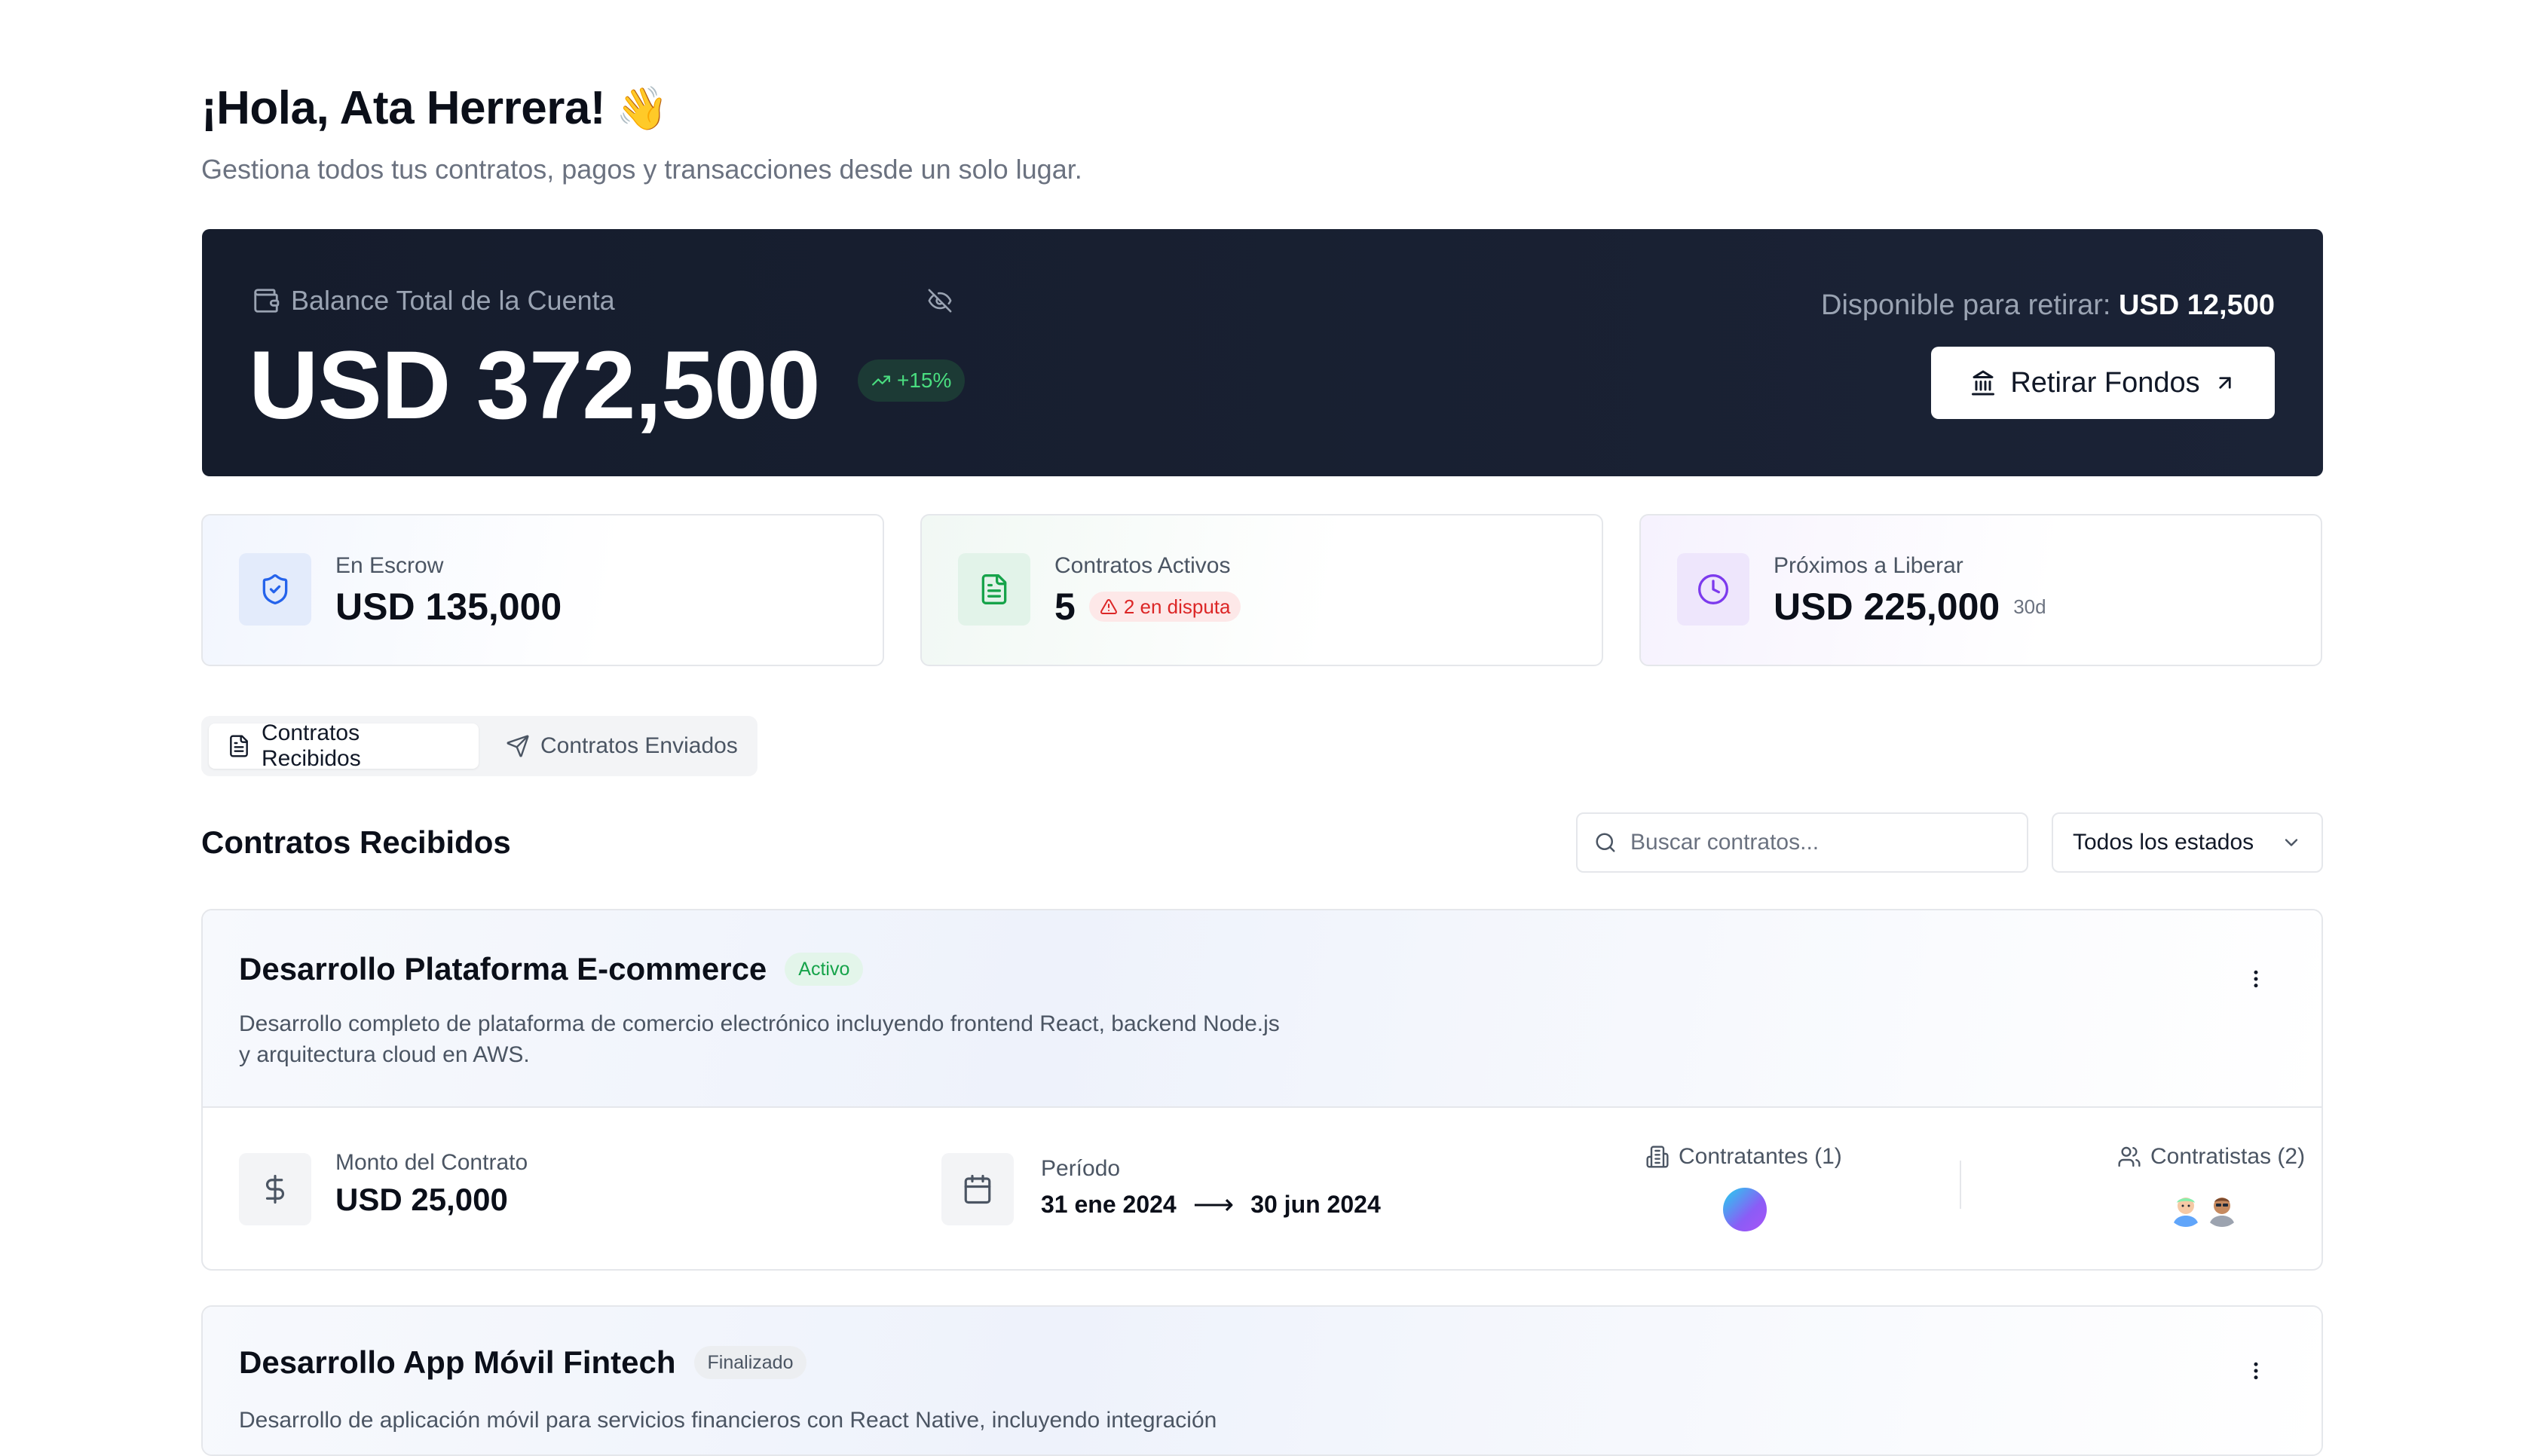 The image size is (2525, 1456). Describe the element at coordinates (1961, 1185) in the screenshot. I see `divider` at that location.